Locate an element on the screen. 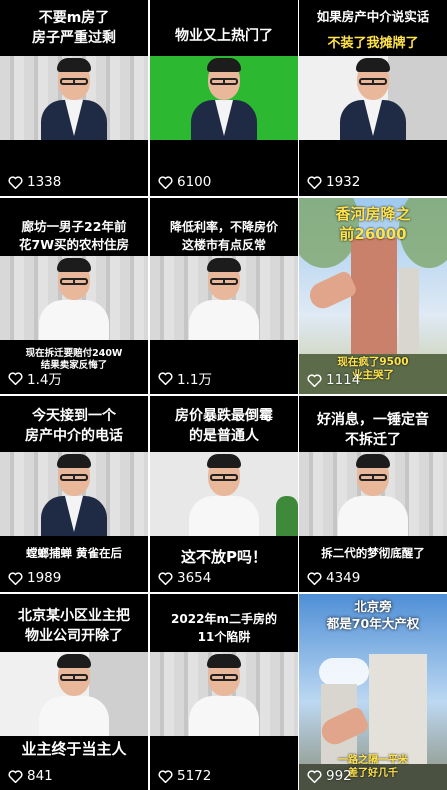 The height and width of the screenshot is (790, 447). like-count: 992 is located at coordinates (329, 776).